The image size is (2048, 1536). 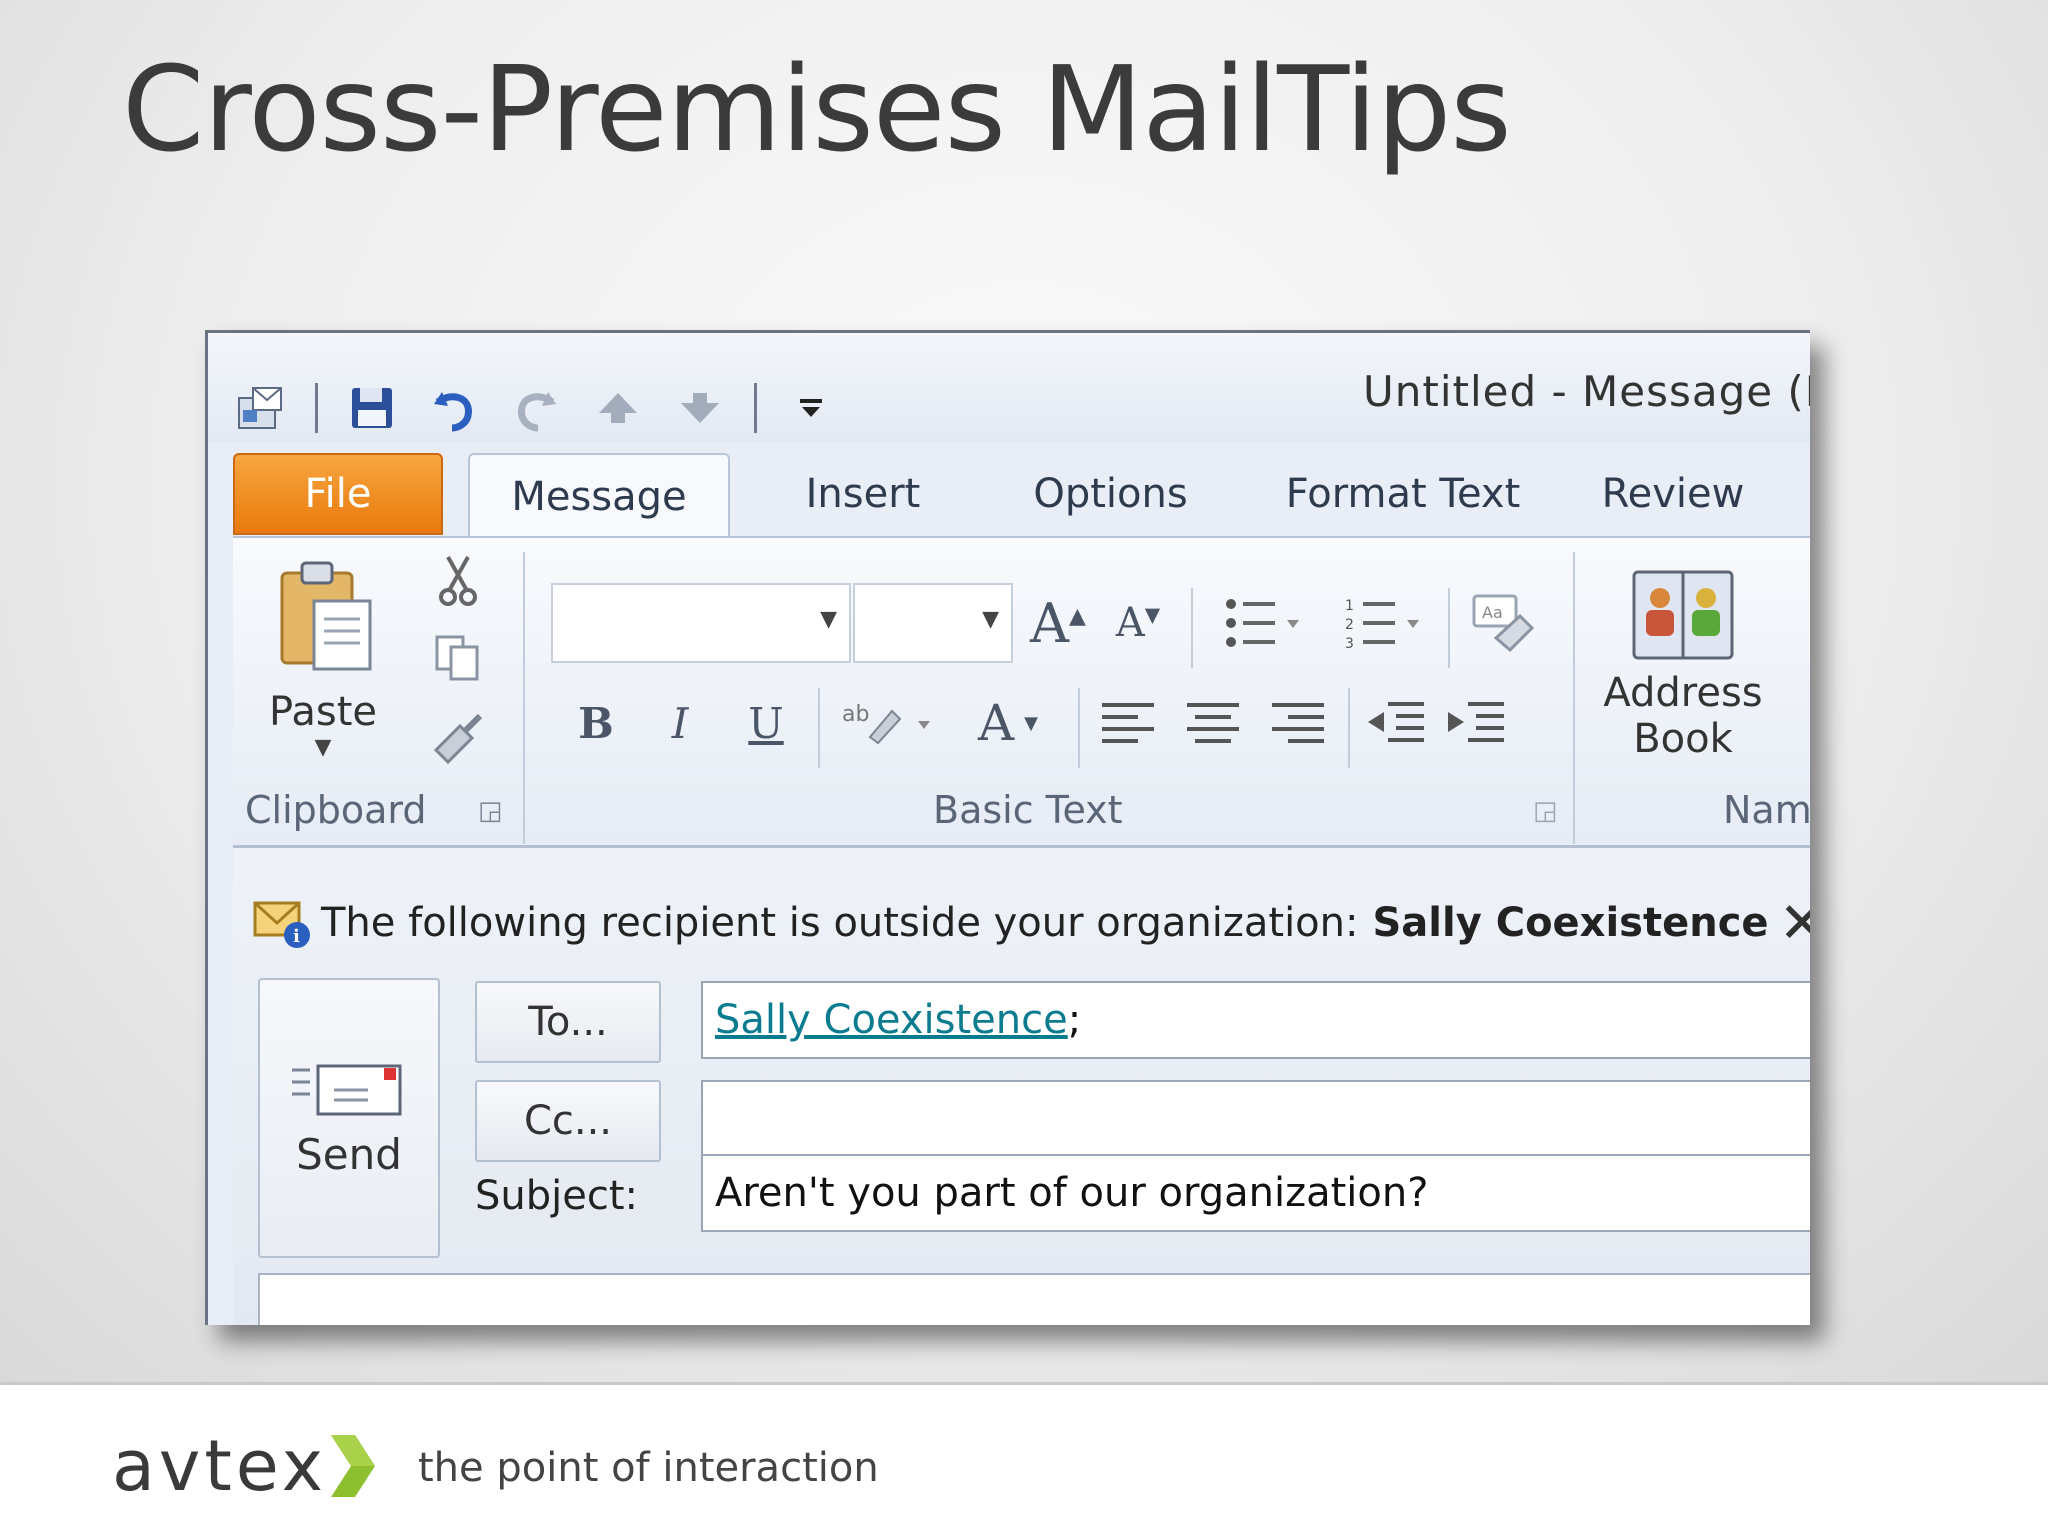 What do you see at coordinates (1794, 923) in the screenshot?
I see `close-icon: ✕` at bounding box center [1794, 923].